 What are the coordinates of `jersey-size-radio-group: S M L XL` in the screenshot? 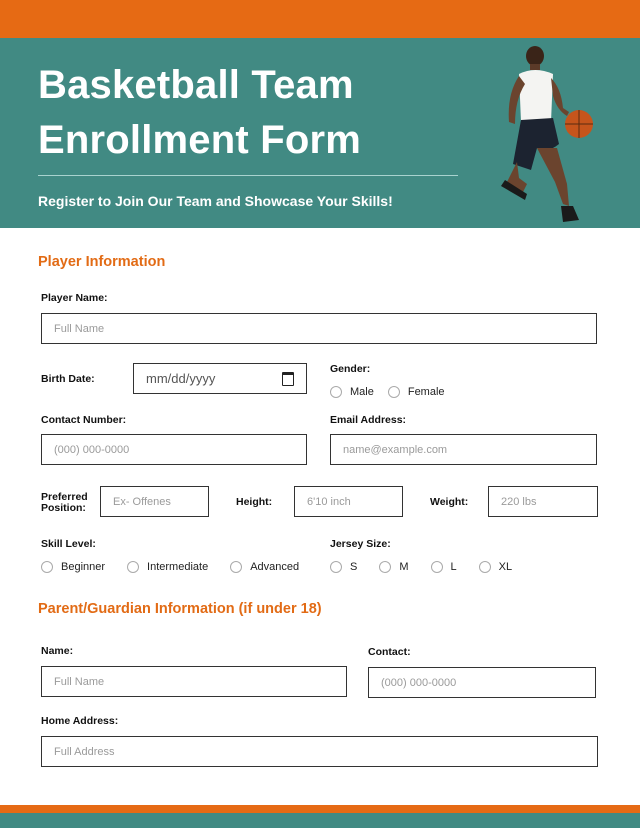 It's located at (428, 567).